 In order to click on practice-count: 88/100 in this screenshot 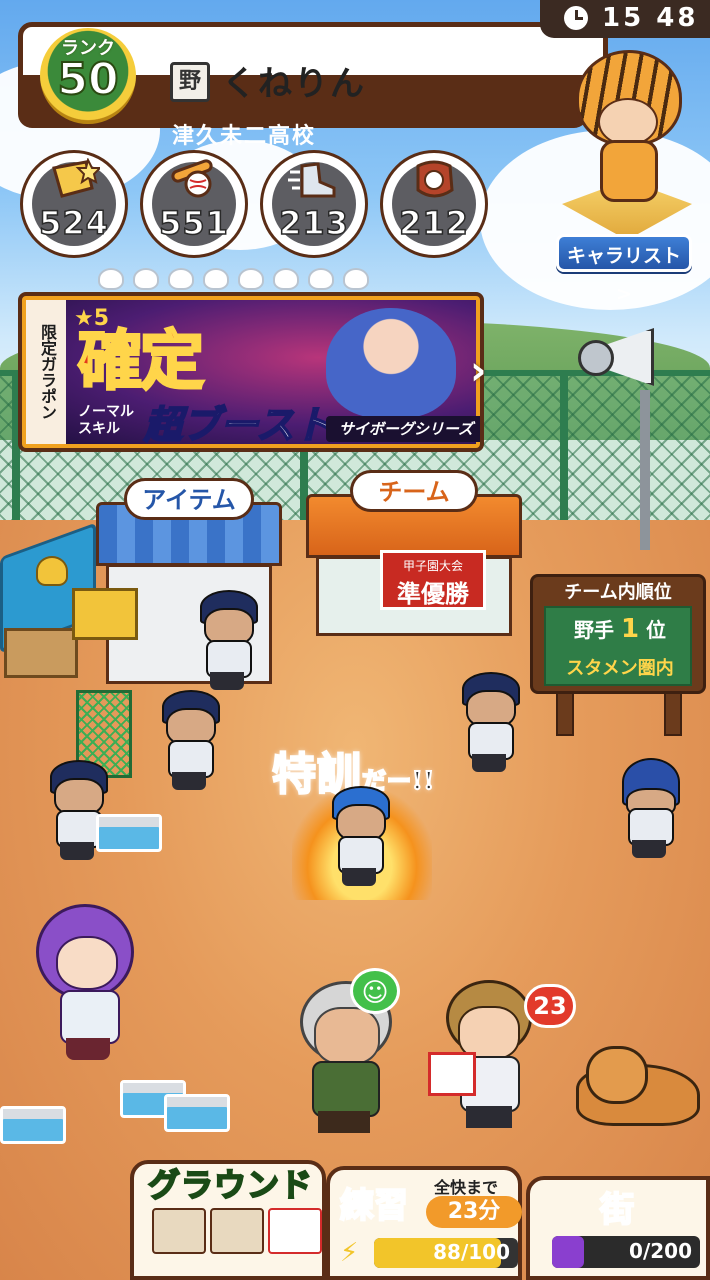, I will do `click(471, 1252)`.